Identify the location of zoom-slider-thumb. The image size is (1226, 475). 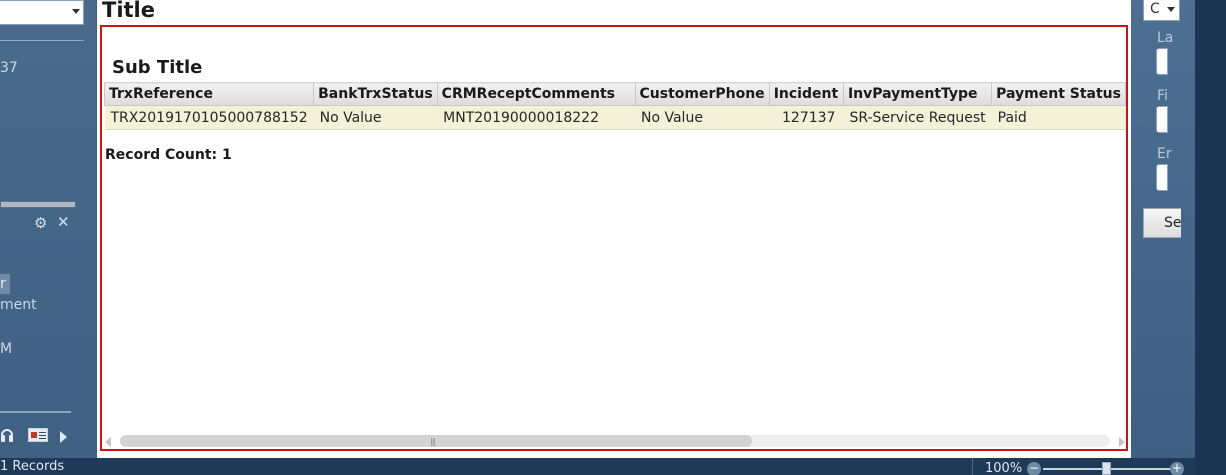
(1106, 468).